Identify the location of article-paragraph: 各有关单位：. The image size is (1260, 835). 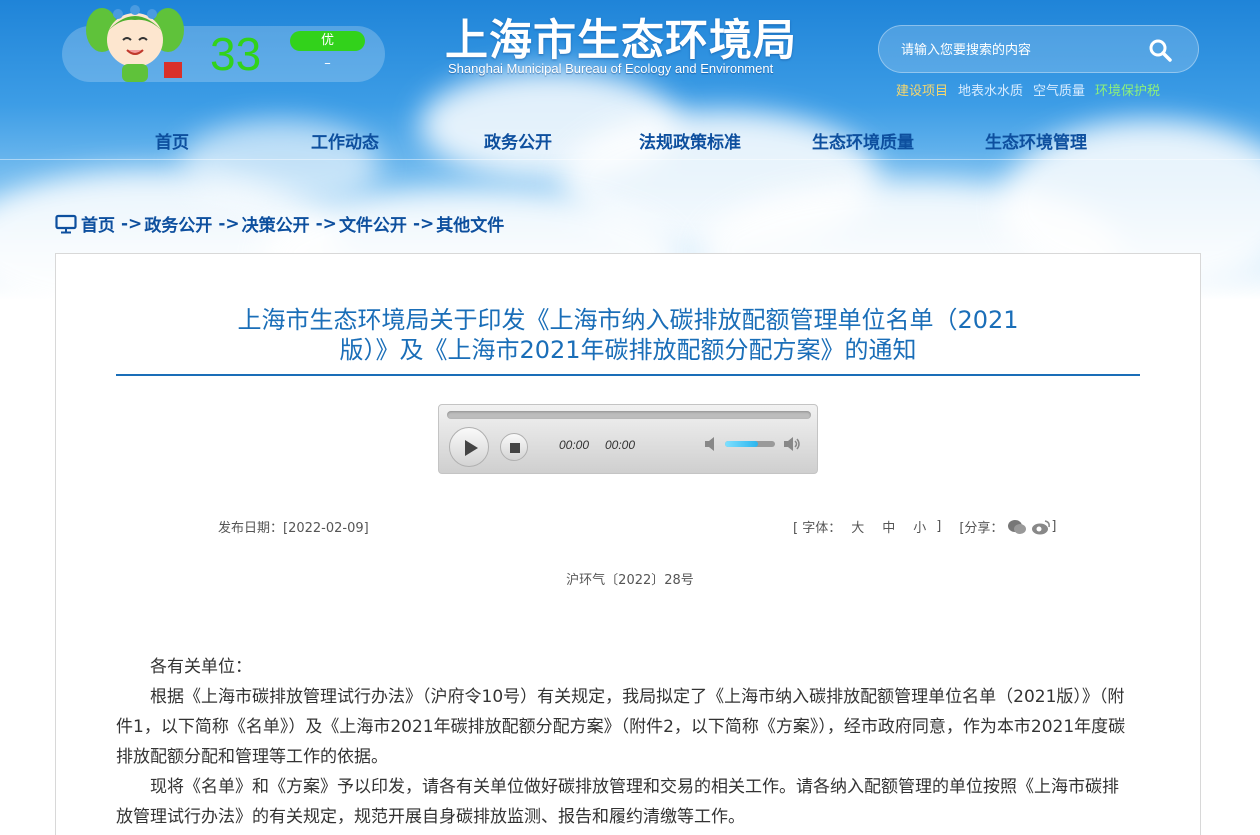
(201, 667).